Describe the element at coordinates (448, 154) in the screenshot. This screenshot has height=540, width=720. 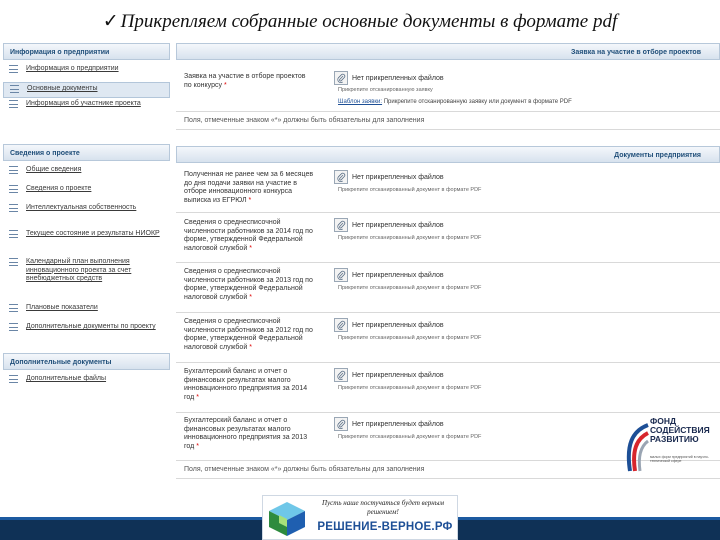
I see `section-header-documents: Документы предприятия` at that location.